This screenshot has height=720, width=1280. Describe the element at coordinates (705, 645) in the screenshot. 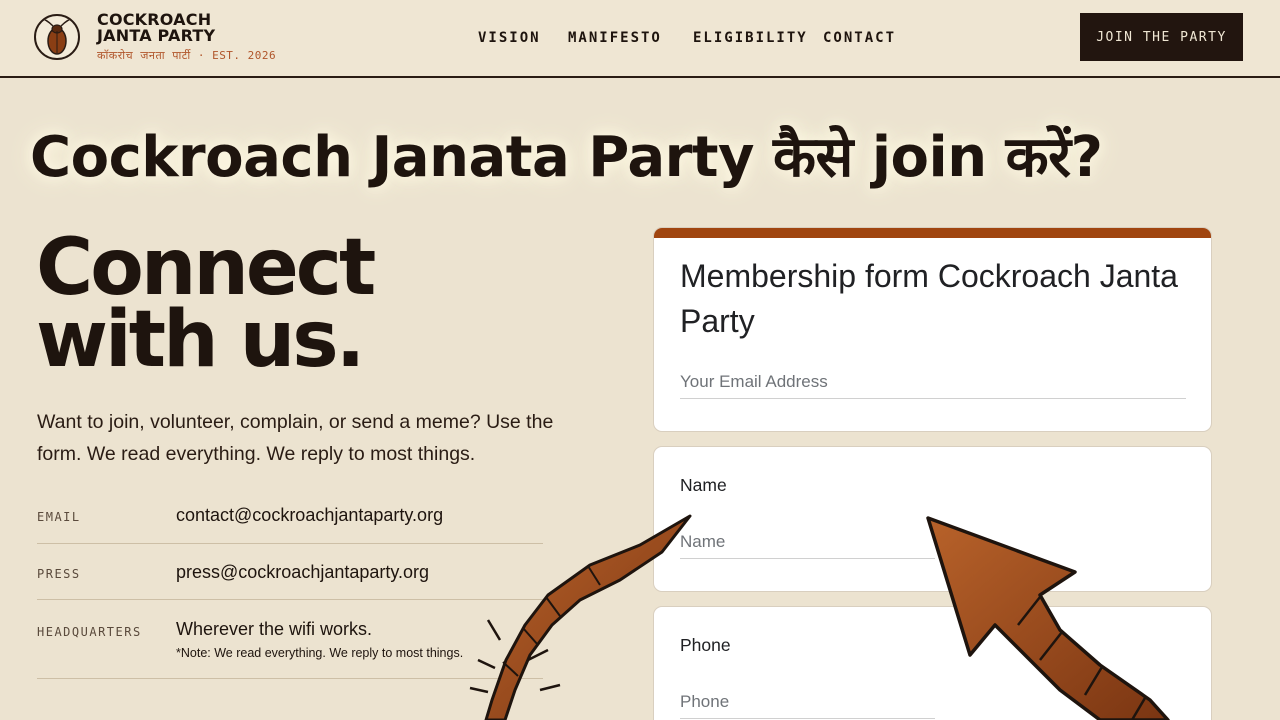

I see `phone-label: Phone` at that location.